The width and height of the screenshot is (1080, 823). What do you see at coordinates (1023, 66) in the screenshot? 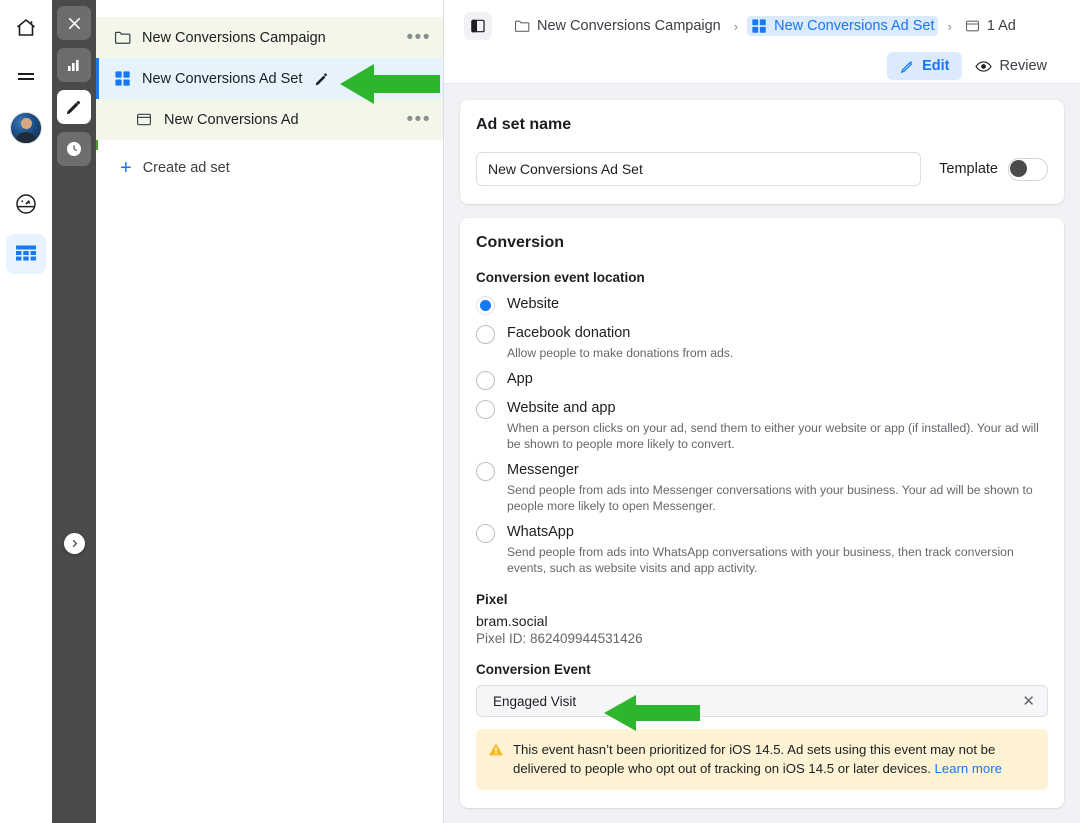
I see `review-label: Review` at bounding box center [1023, 66].